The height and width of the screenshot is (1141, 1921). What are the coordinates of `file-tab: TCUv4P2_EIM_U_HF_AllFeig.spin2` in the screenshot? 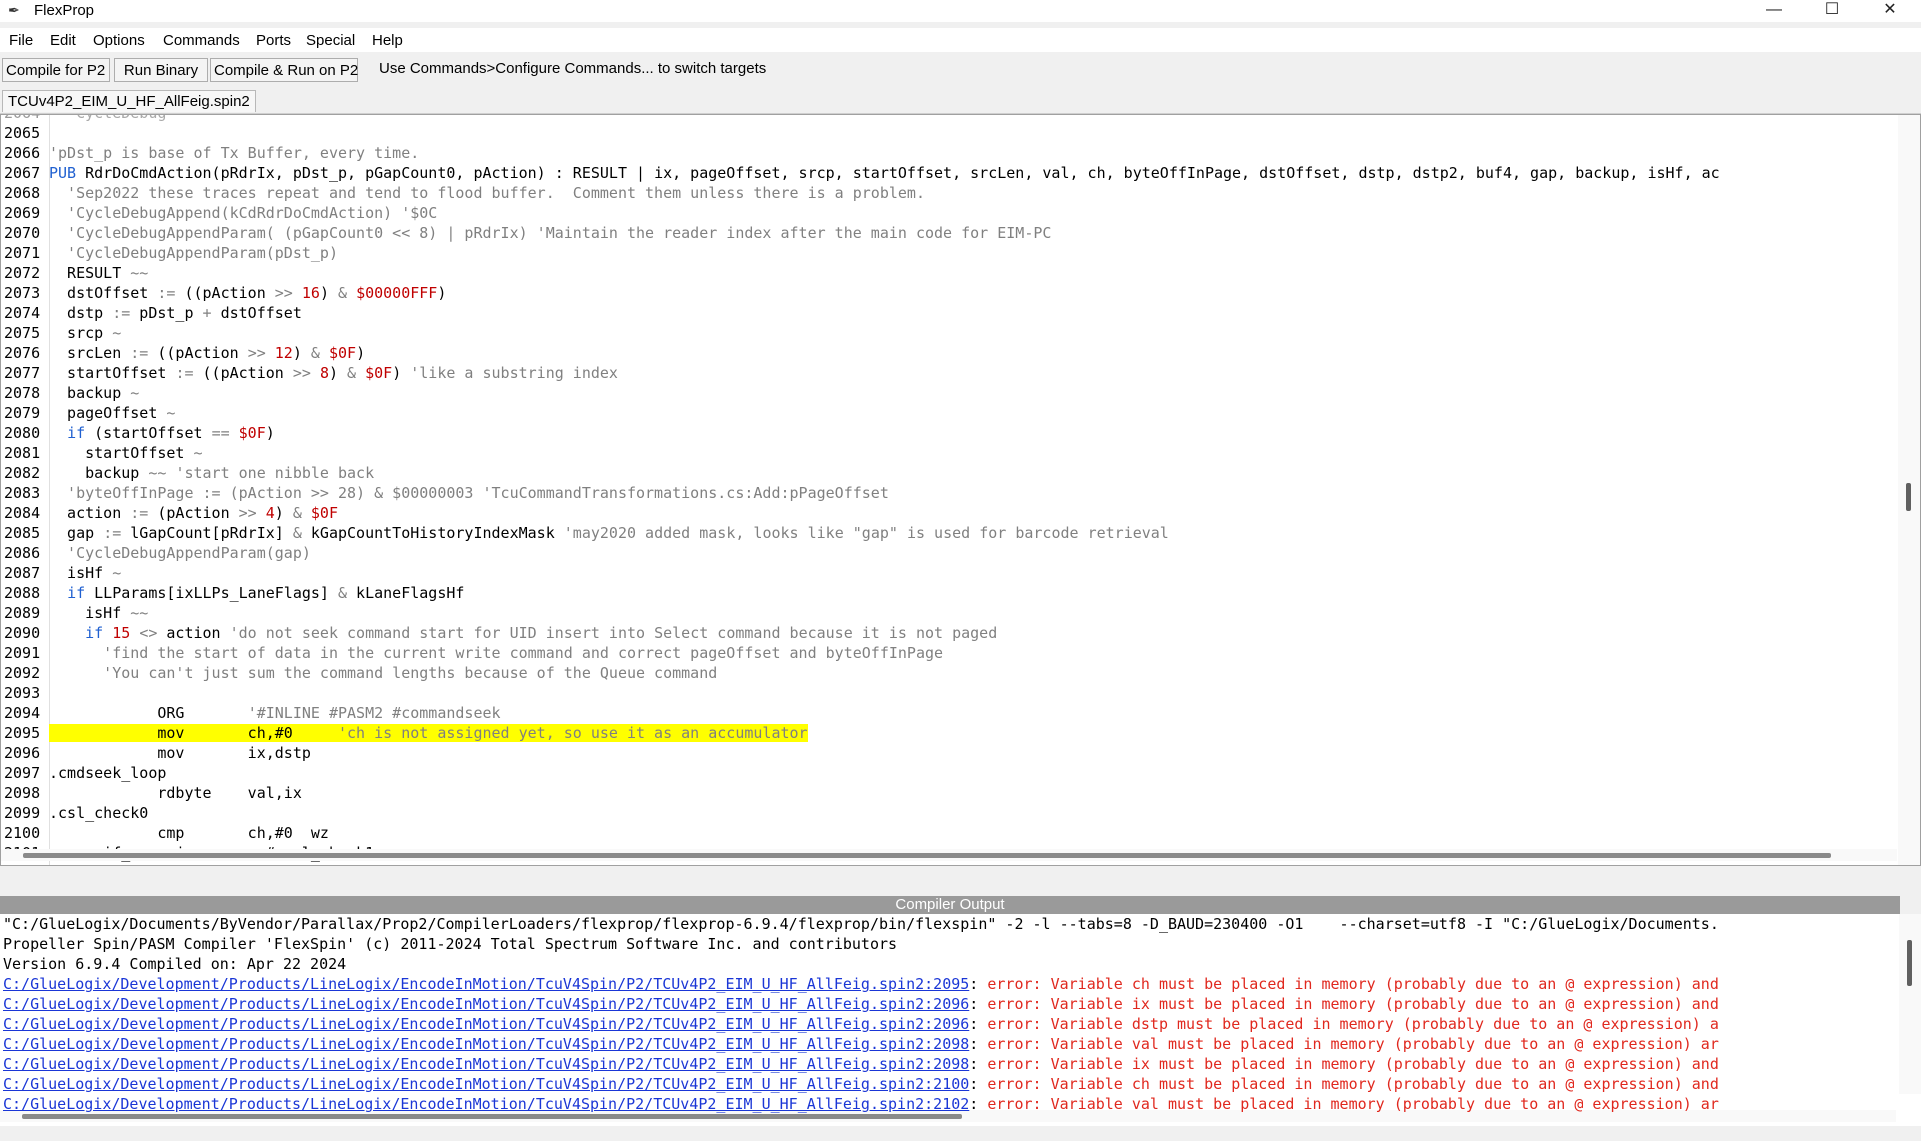 It's located at (129, 101).